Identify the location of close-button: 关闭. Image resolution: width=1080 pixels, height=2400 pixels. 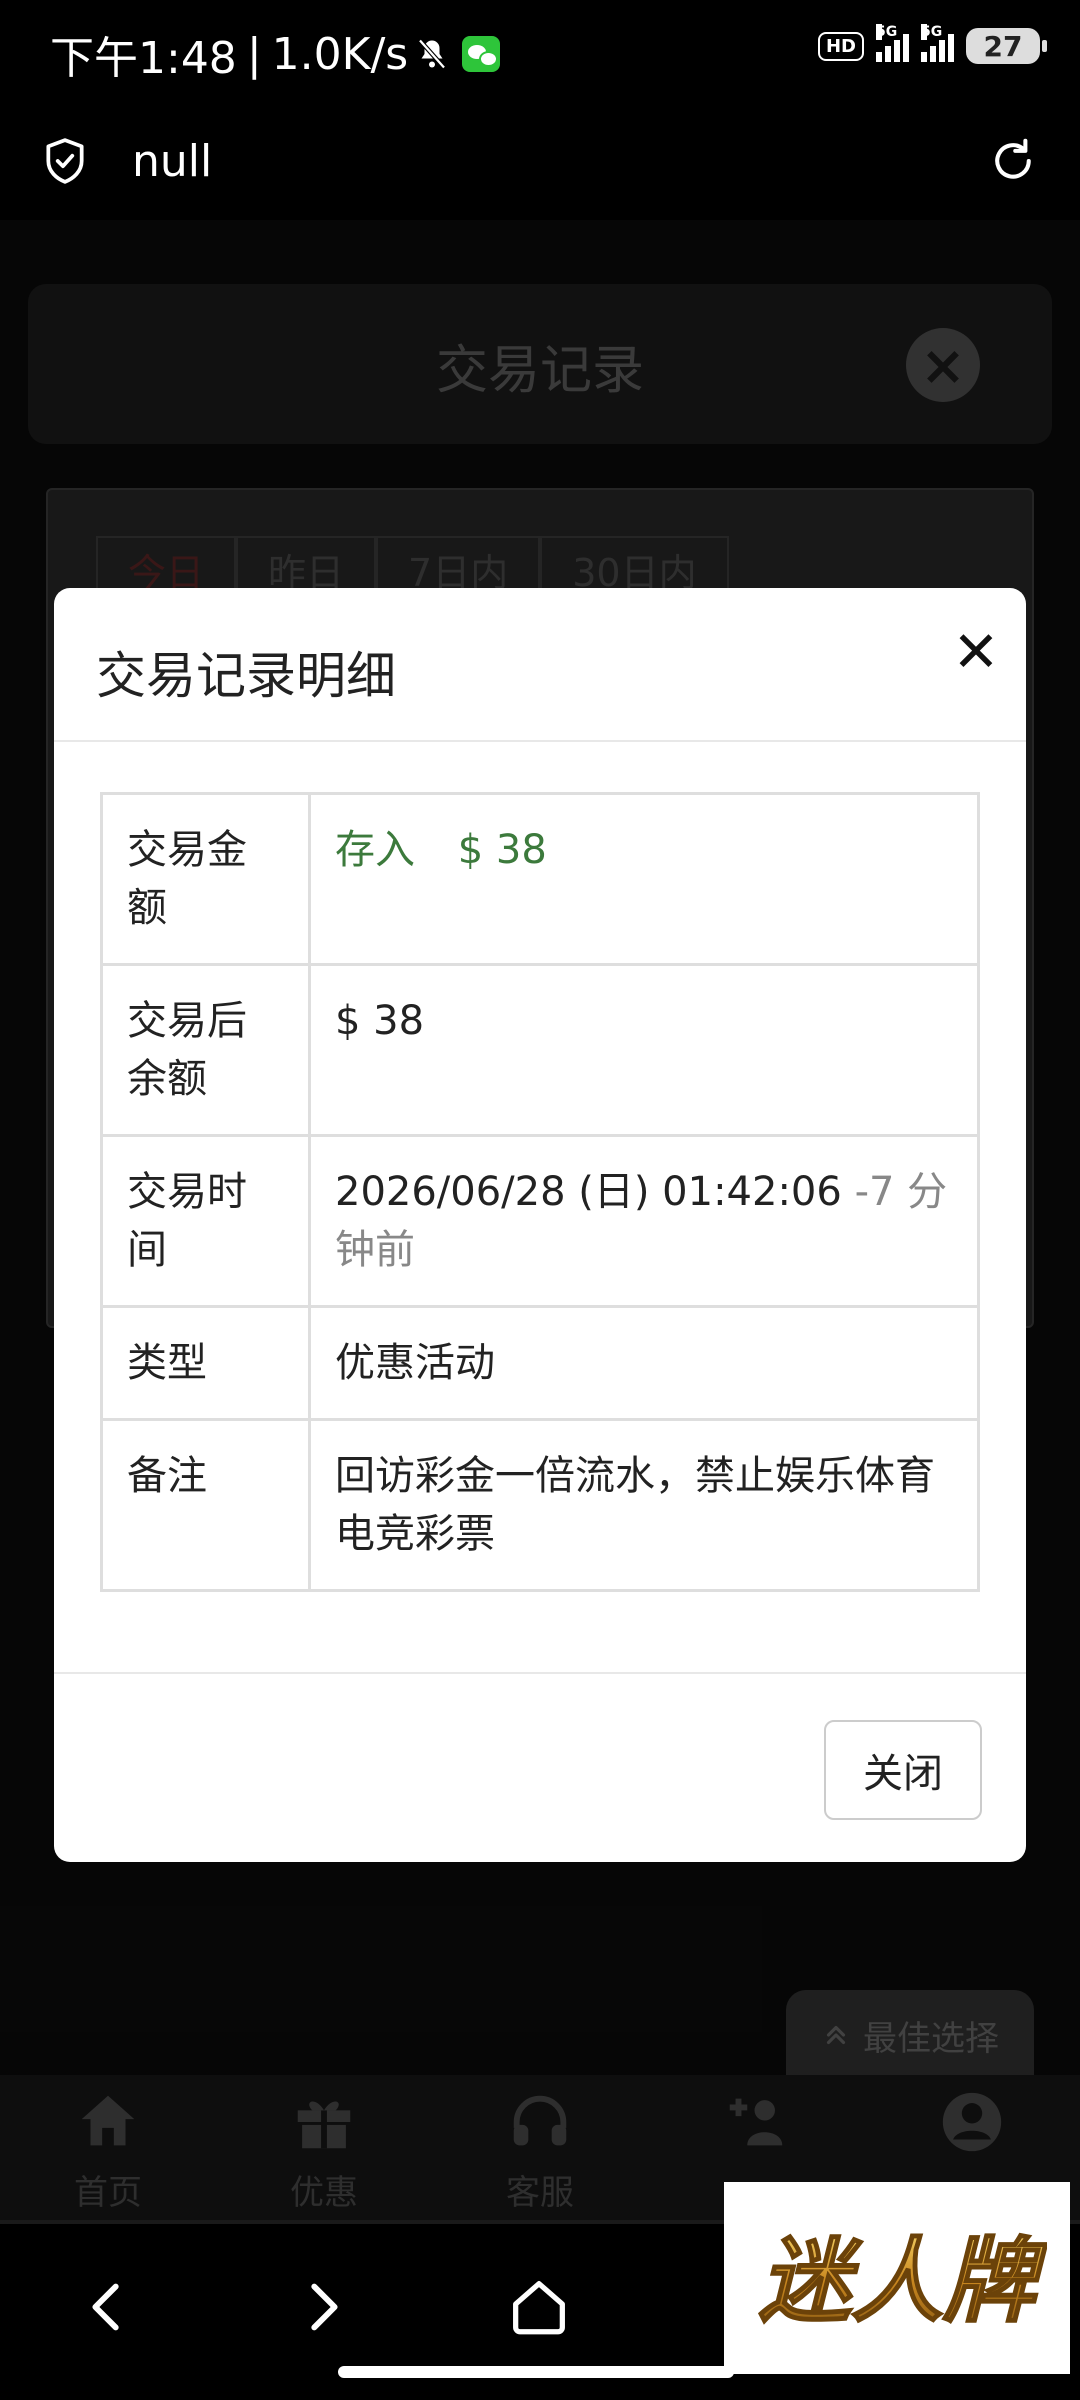
(903, 1770).